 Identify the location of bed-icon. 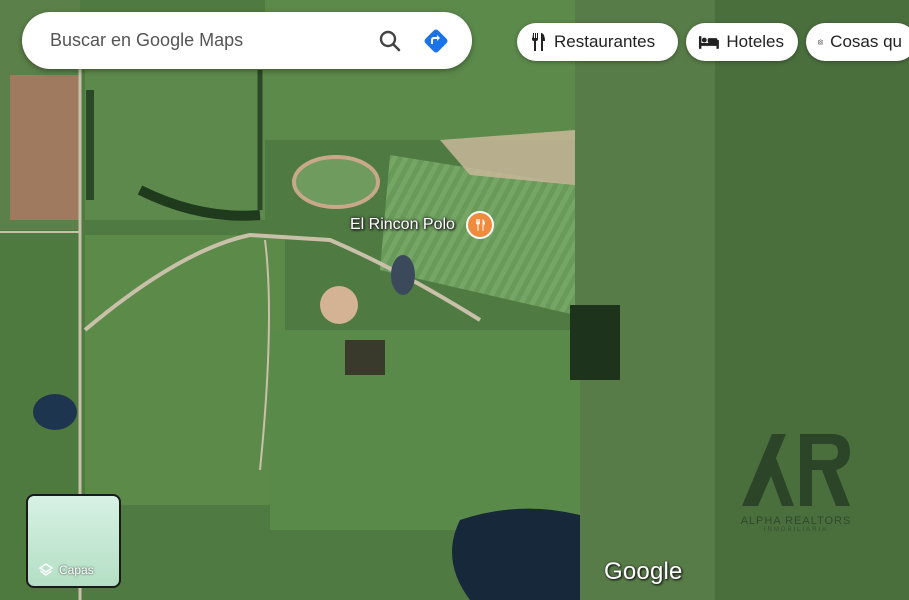
(708, 42).